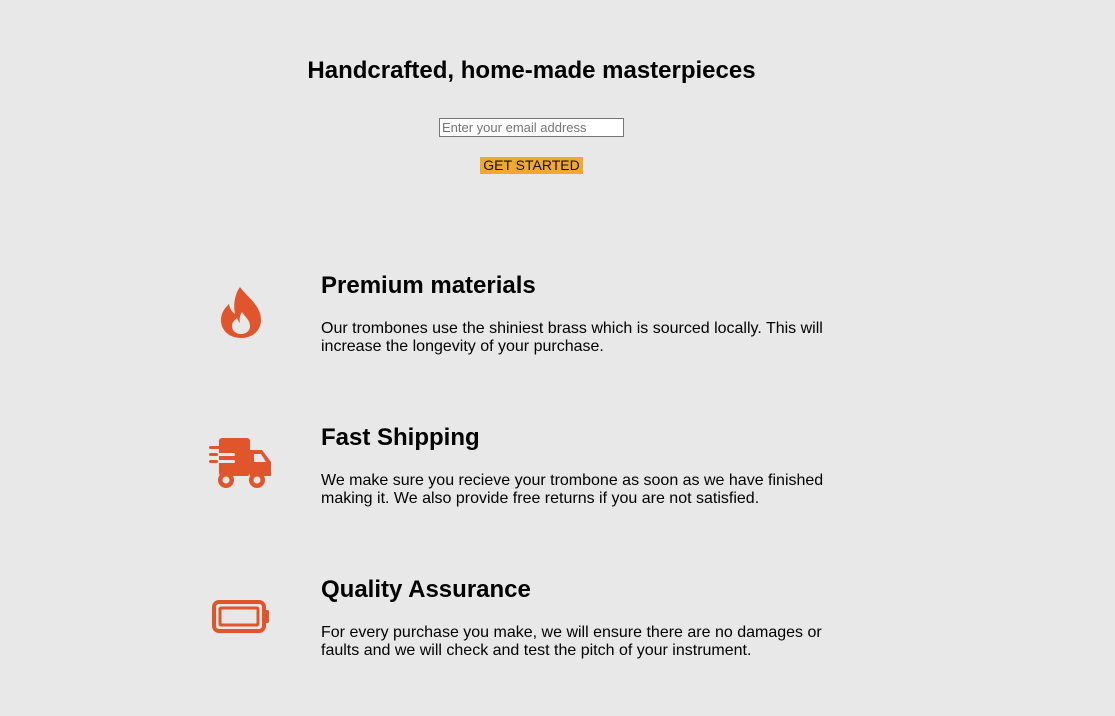  Describe the element at coordinates (531, 127) in the screenshot. I see `email-input` at that location.